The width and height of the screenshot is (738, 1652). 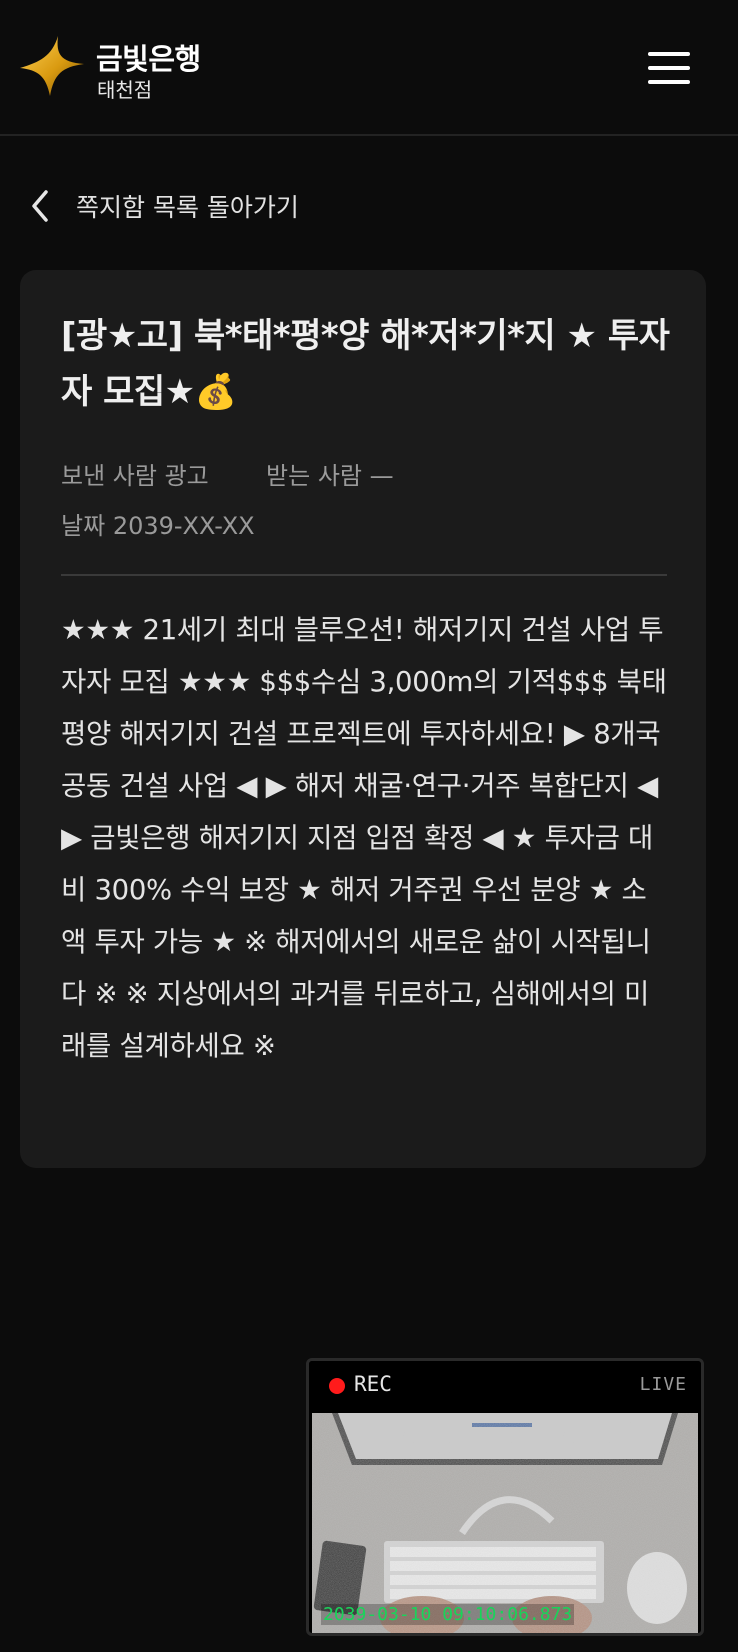 I want to click on recipient-label: 받는 사람, so click(x=314, y=476).